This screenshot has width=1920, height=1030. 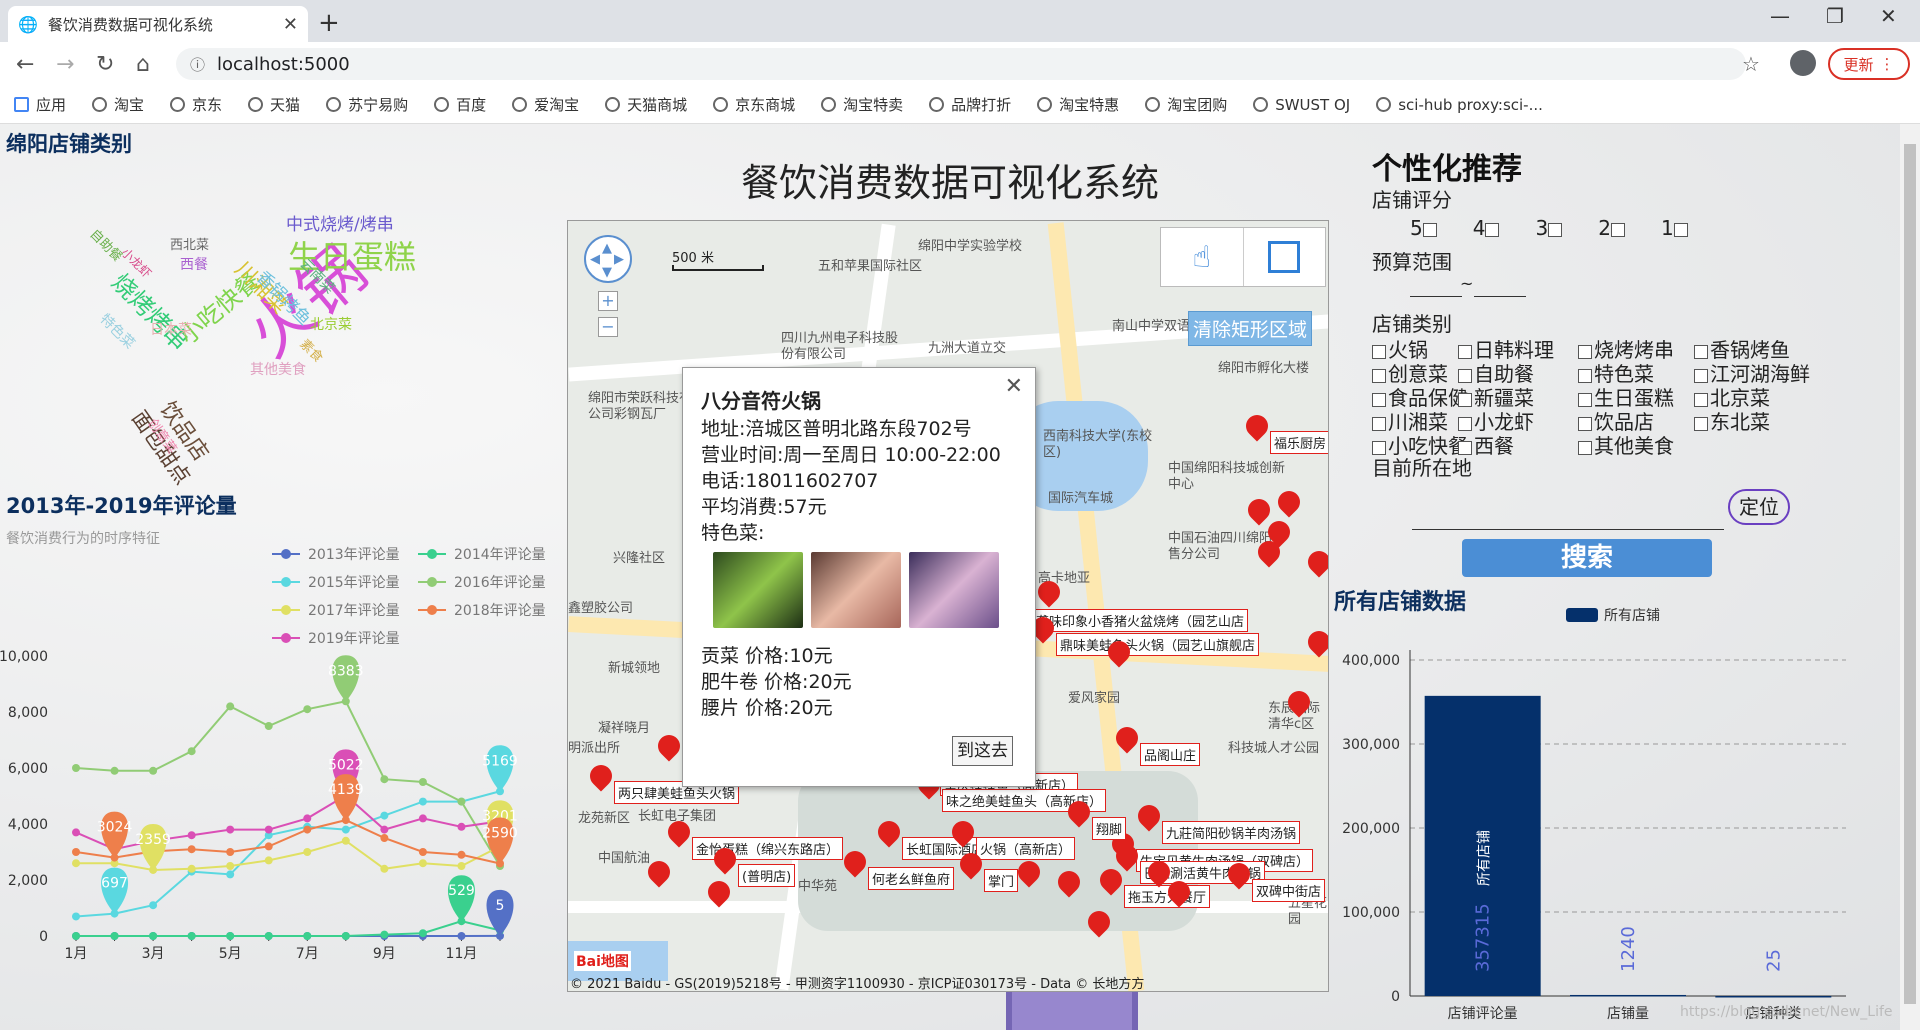 What do you see at coordinates (143, 64) in the screenshot?
I see `home-icon: ⌂` at bounding box center [143, 64].